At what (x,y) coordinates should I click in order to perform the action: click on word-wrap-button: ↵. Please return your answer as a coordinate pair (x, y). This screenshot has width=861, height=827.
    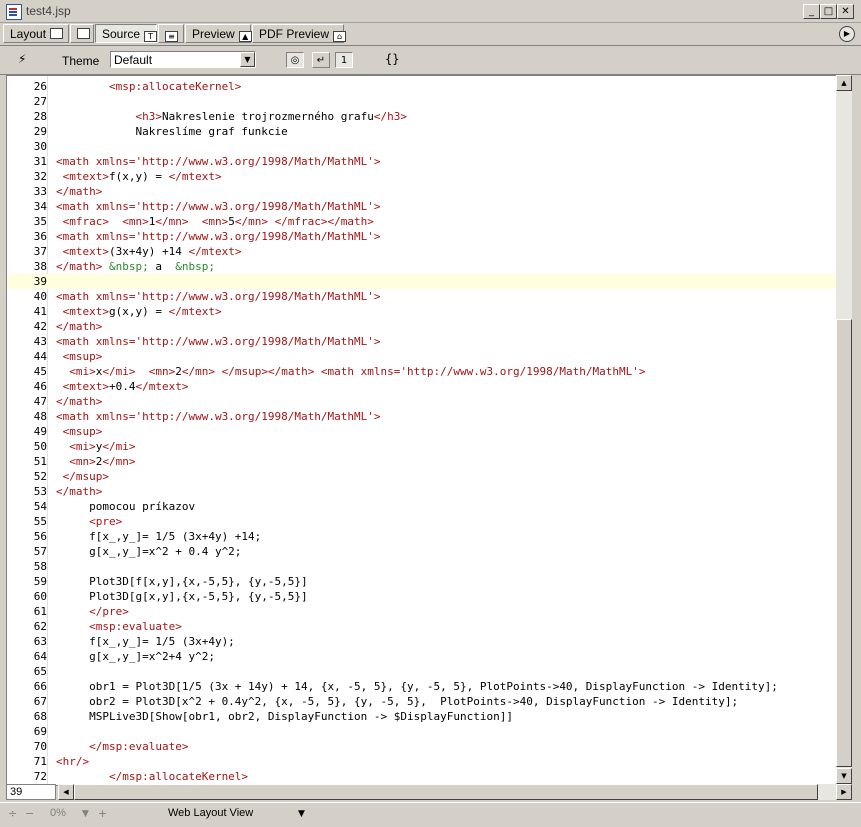
    Looking at the image, I should click on (321, 60).